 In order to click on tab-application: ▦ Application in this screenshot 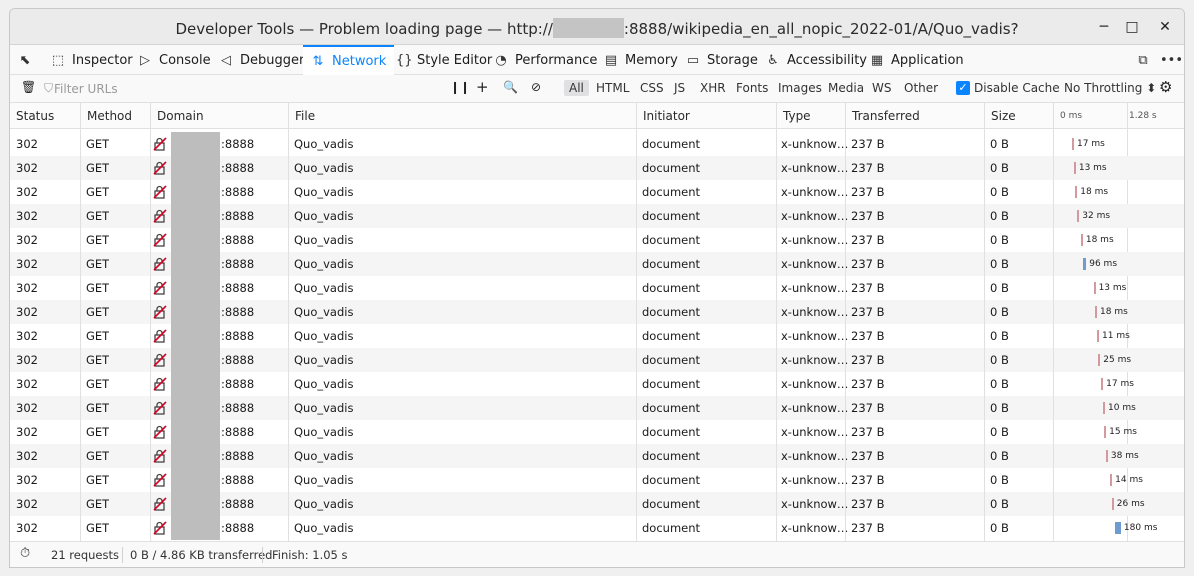, I will do `click(917, 60)`.